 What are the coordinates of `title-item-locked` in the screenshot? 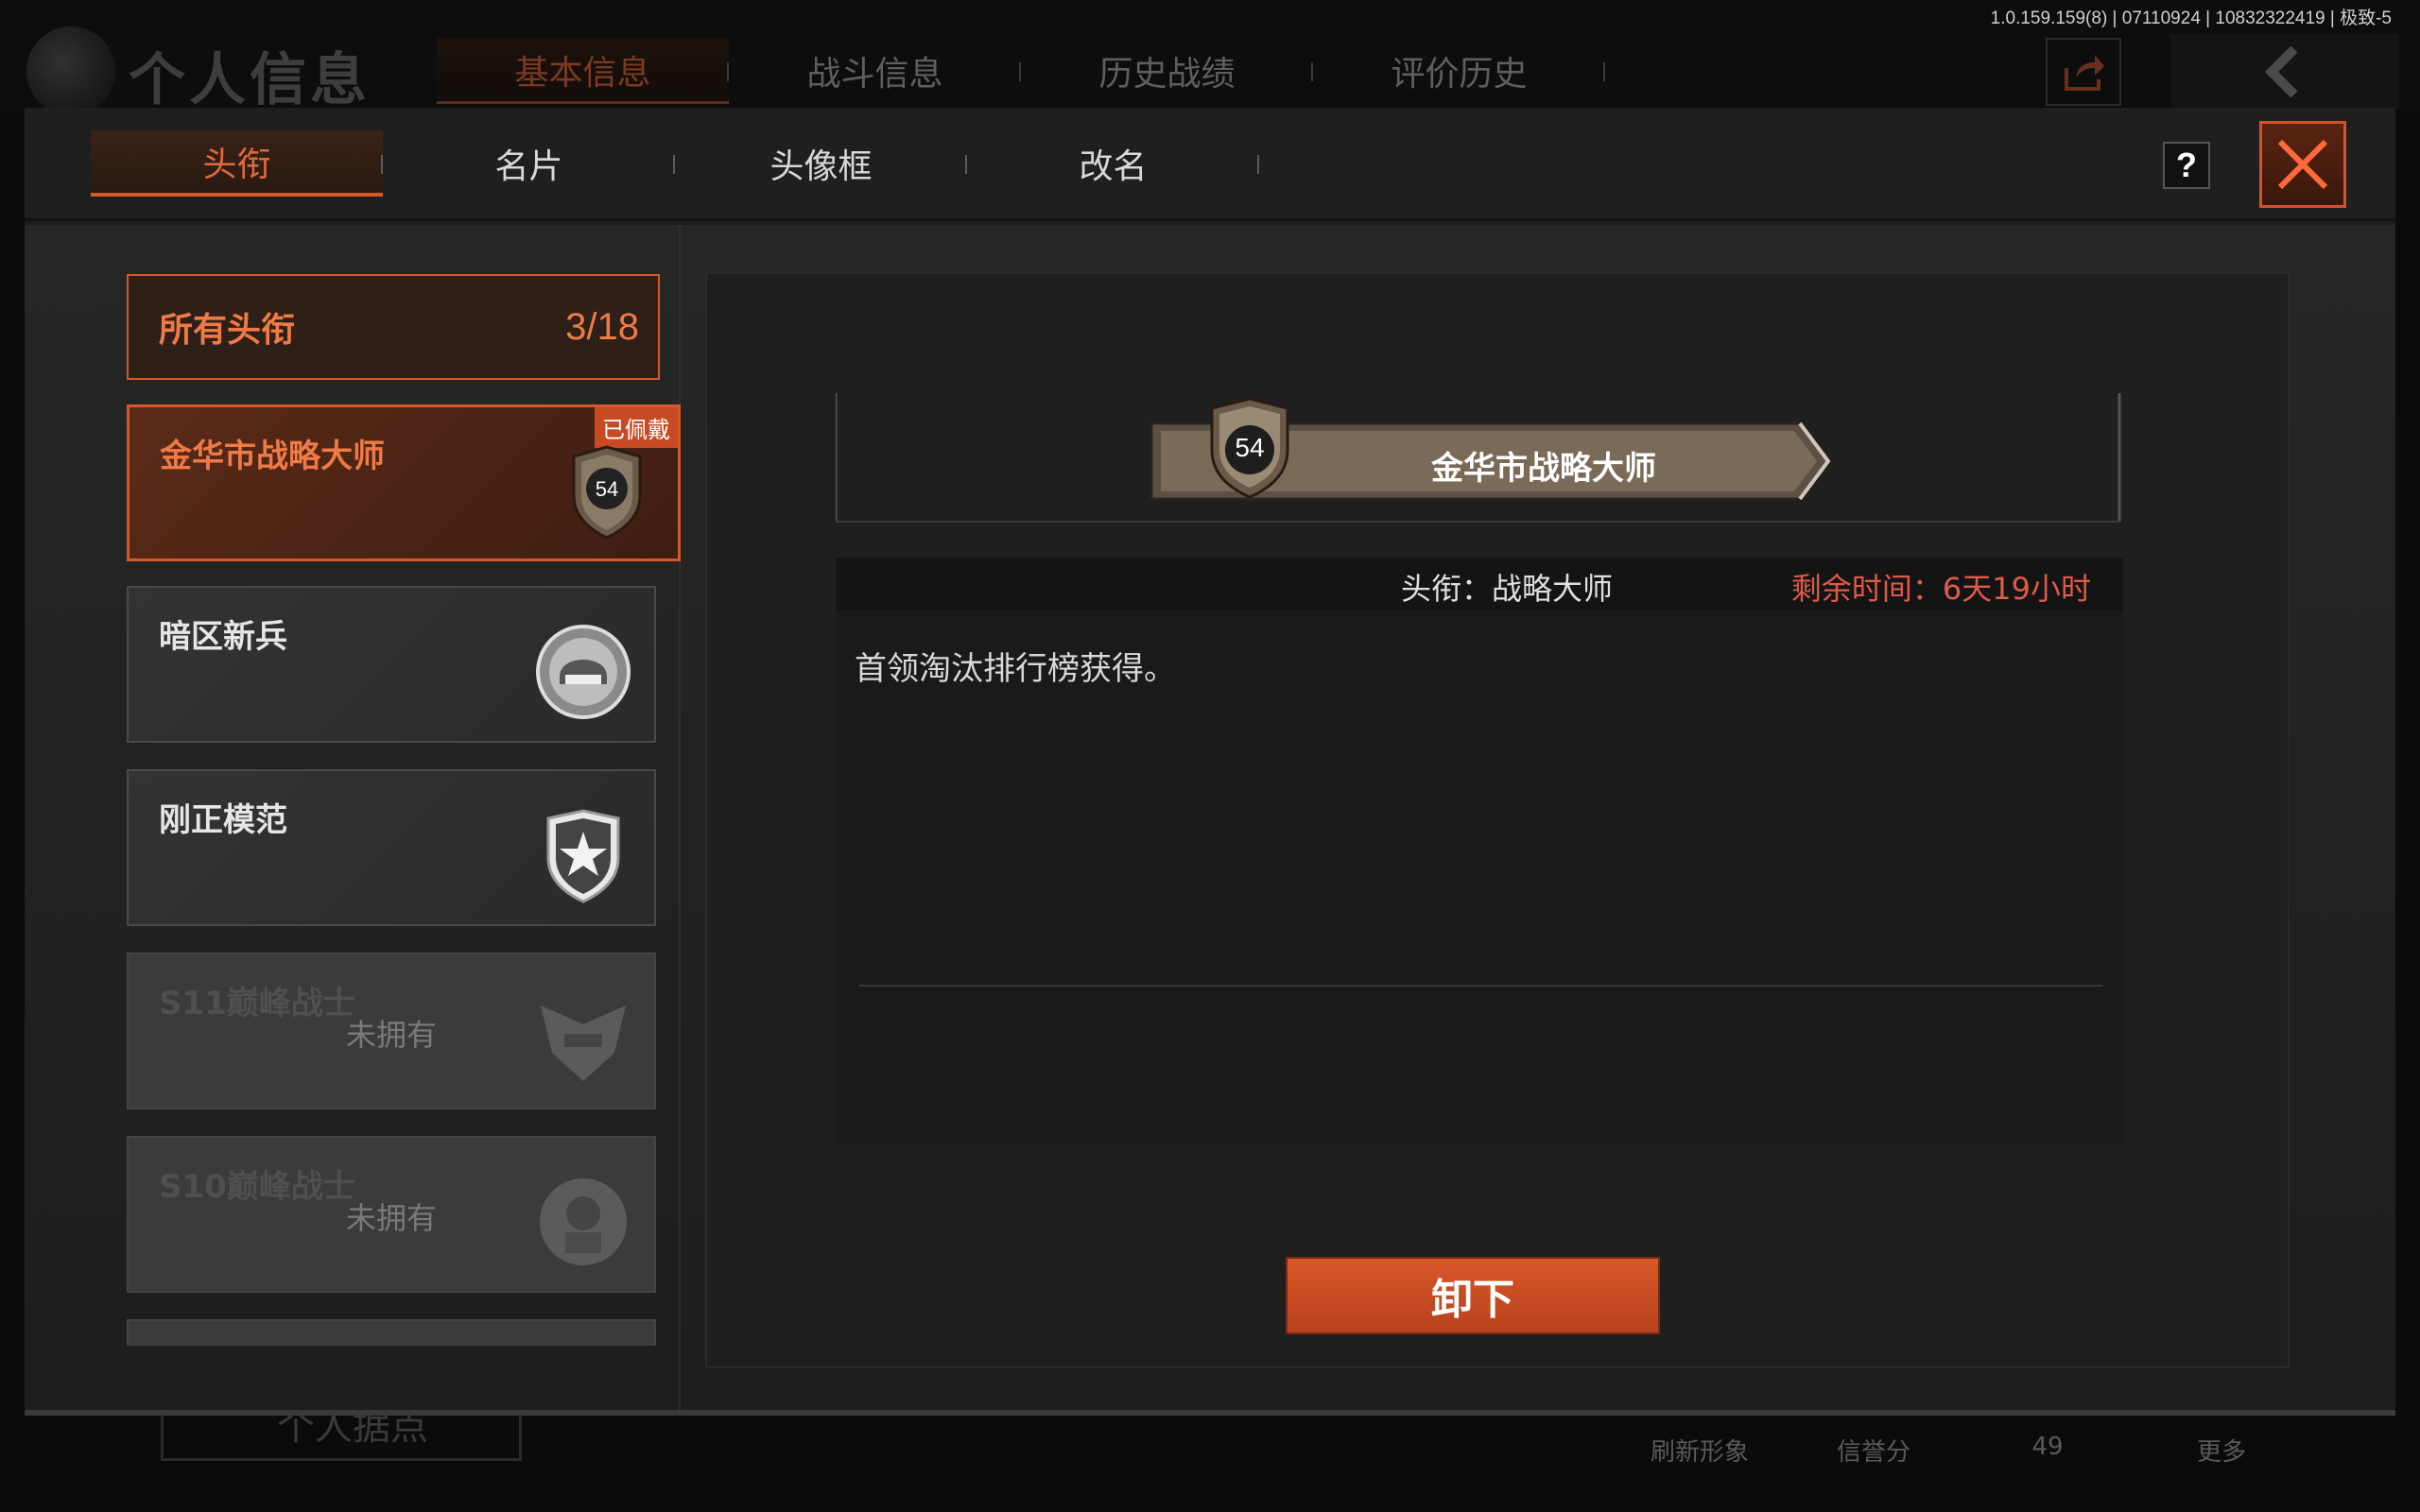 It's located at (391, 1332).